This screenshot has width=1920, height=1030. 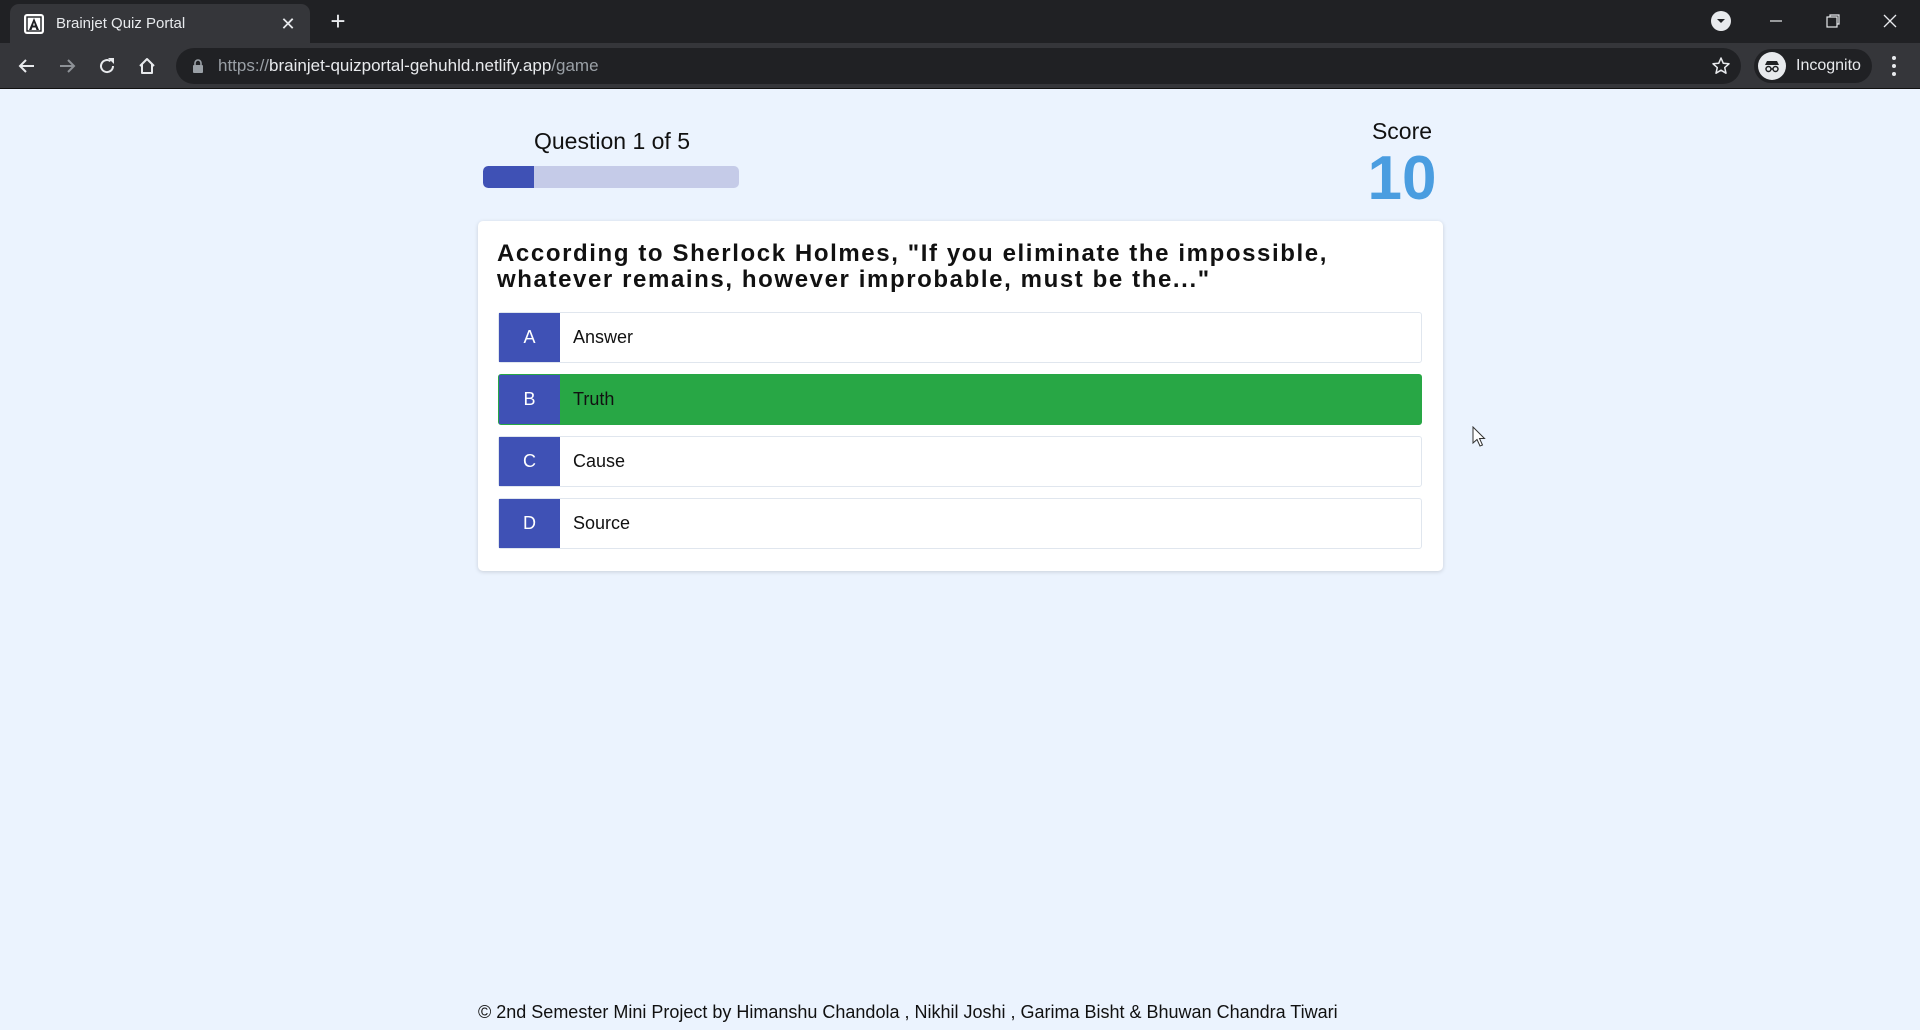 I want to click on choice-prefix: D, so click(x=529, y=523).